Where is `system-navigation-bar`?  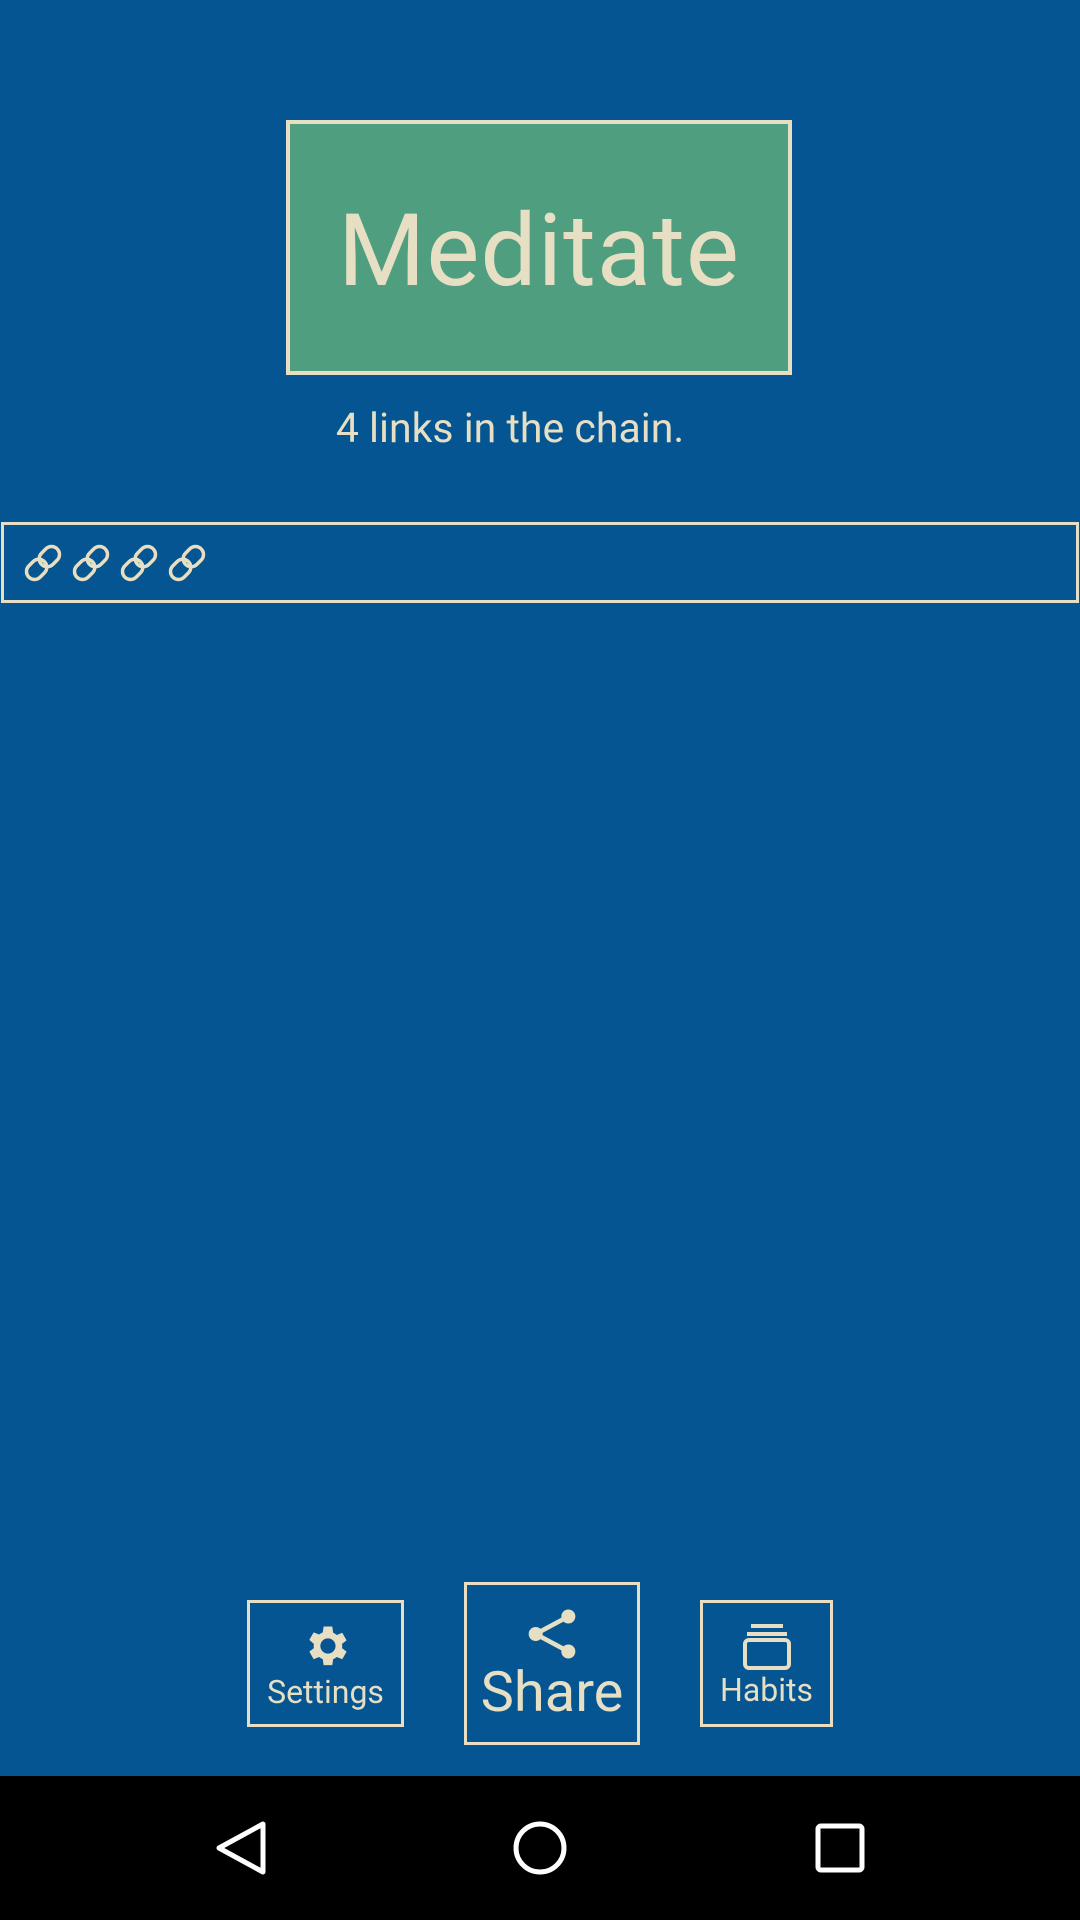 system-navigation-bar is located at coordinates (540, 1848).